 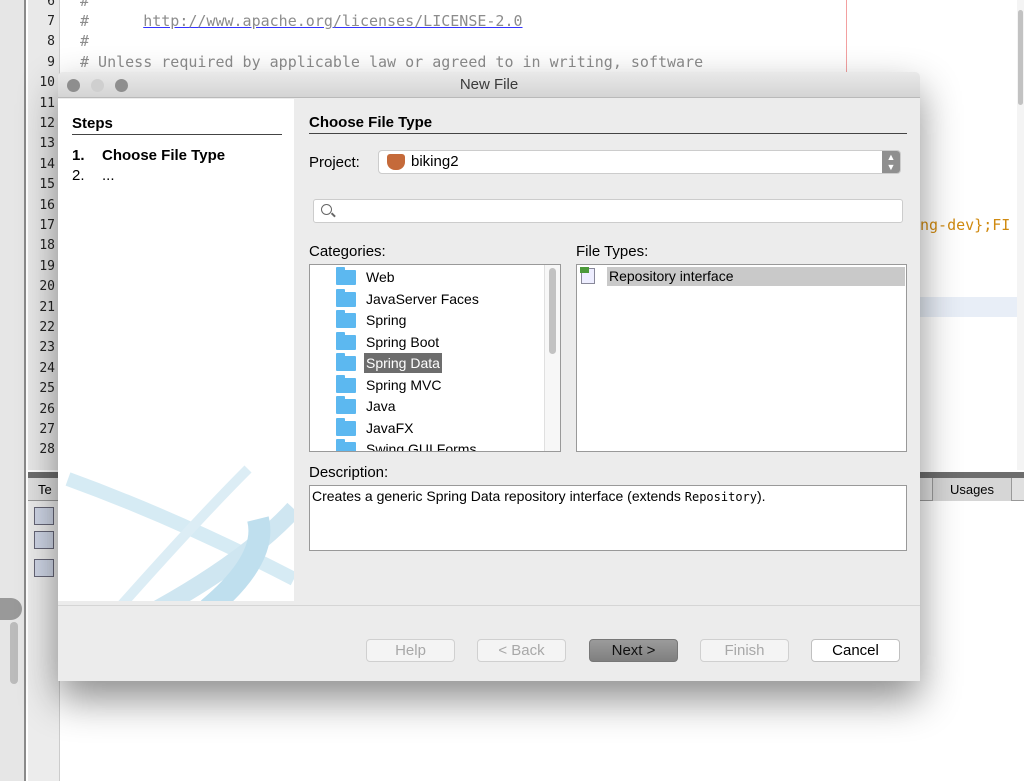 What do you see at coordinates (11, 609) in the screenshot?
I see `minimize-panel-button` at bounding box center [11, 609].